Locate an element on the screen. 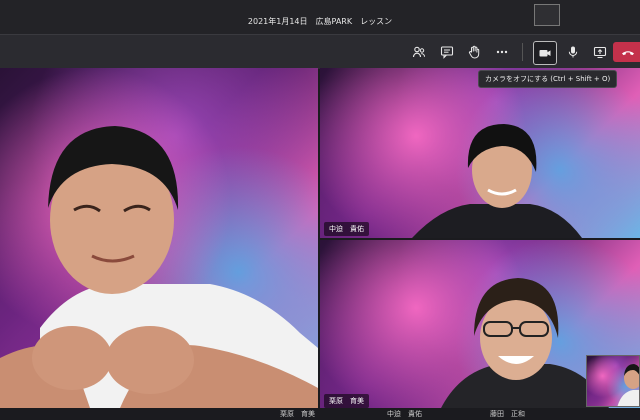  participants-button is located at coordinates (419, 52).